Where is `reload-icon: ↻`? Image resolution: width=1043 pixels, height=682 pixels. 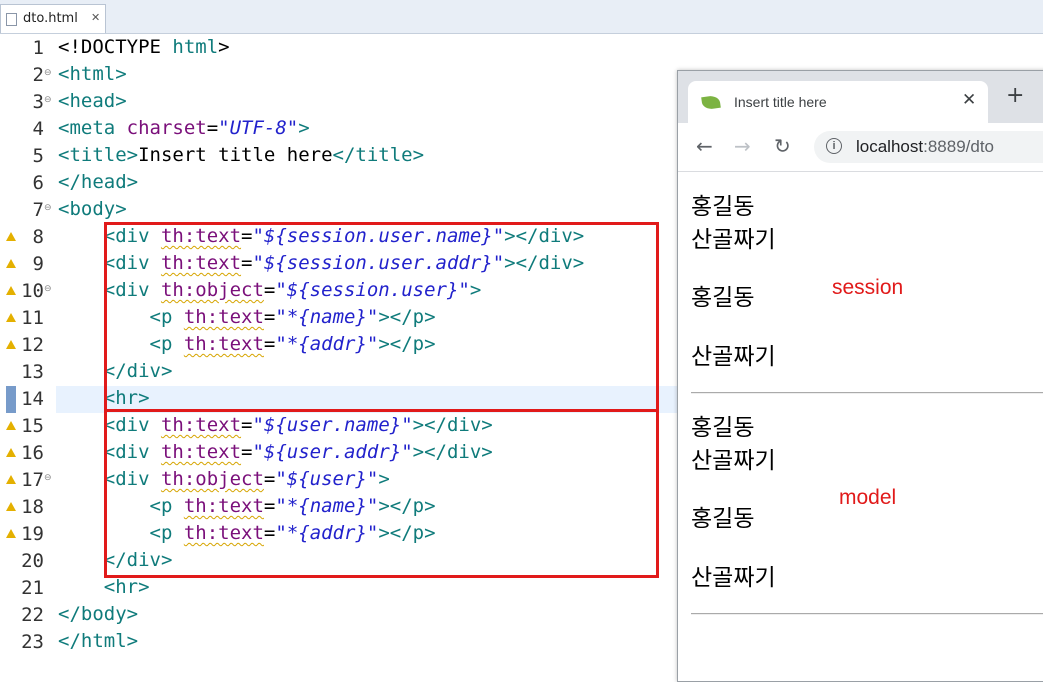 reload-icon: ↻ is located at coordinates (782, 146).